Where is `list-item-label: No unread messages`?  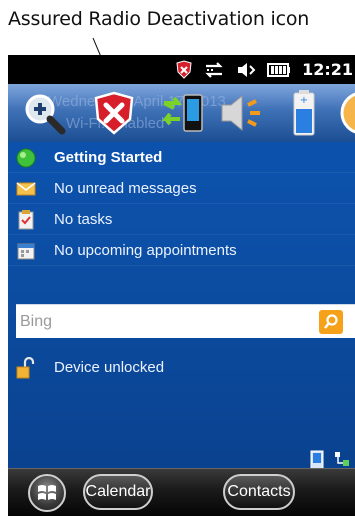 list-item-label: No unread messages is located at coordinates (125, 188).